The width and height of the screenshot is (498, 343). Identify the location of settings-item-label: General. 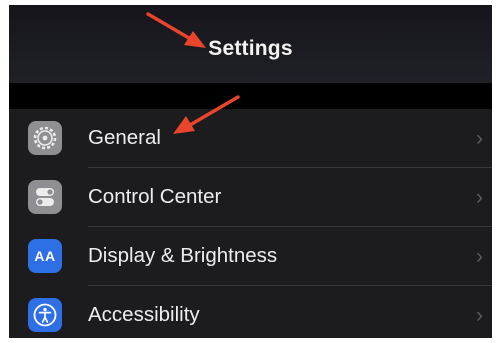
(124, 137).